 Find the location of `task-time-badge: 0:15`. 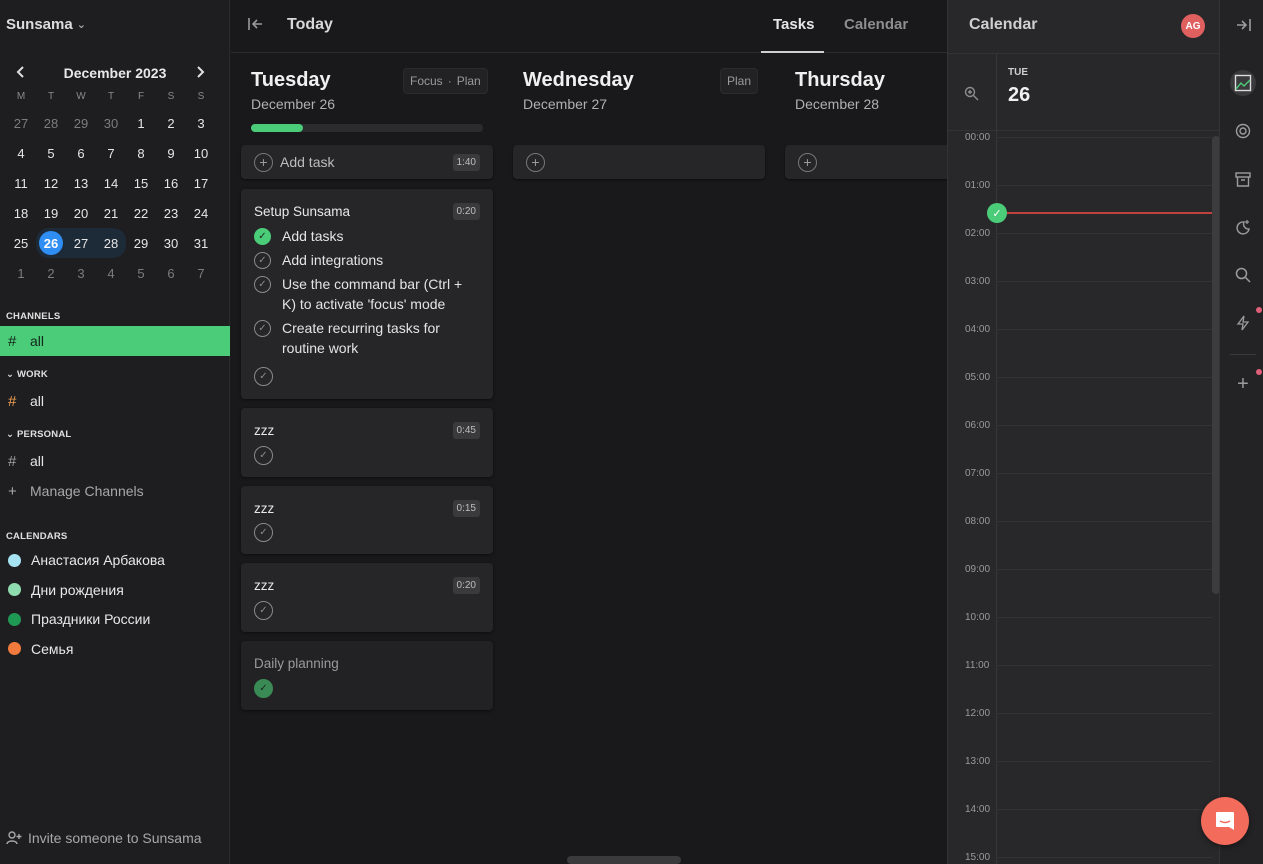

task-time-badge: 0:15 is located at coordinates (466, 508).